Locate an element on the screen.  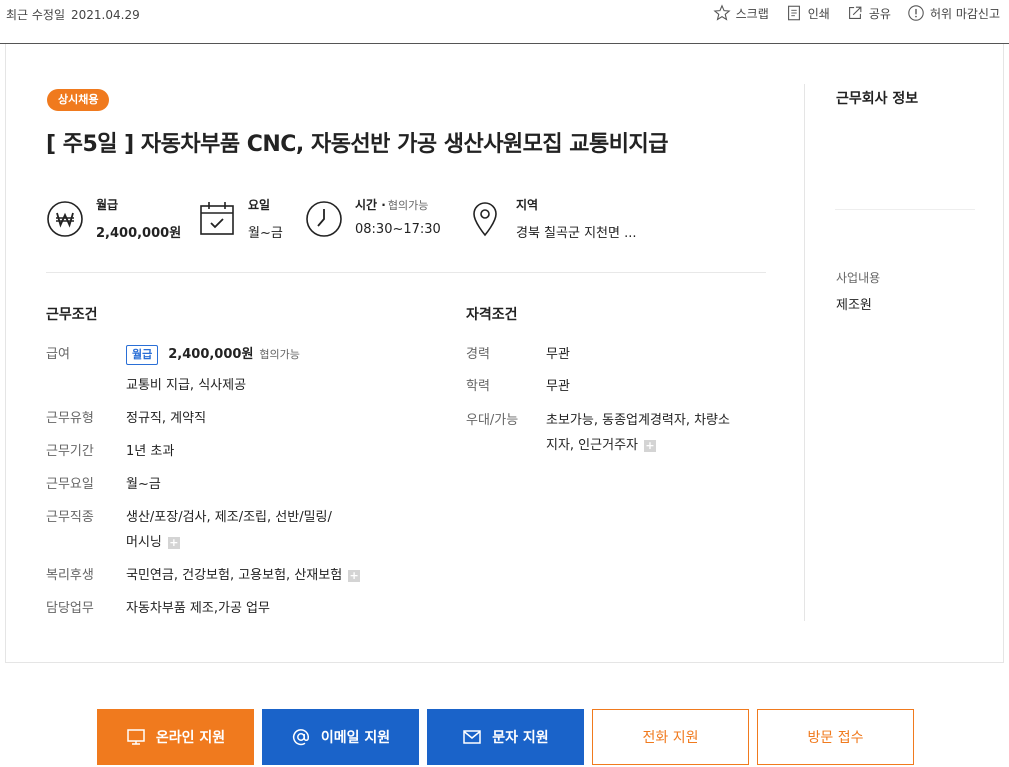
star-icon is located at coordinates (722, 12).